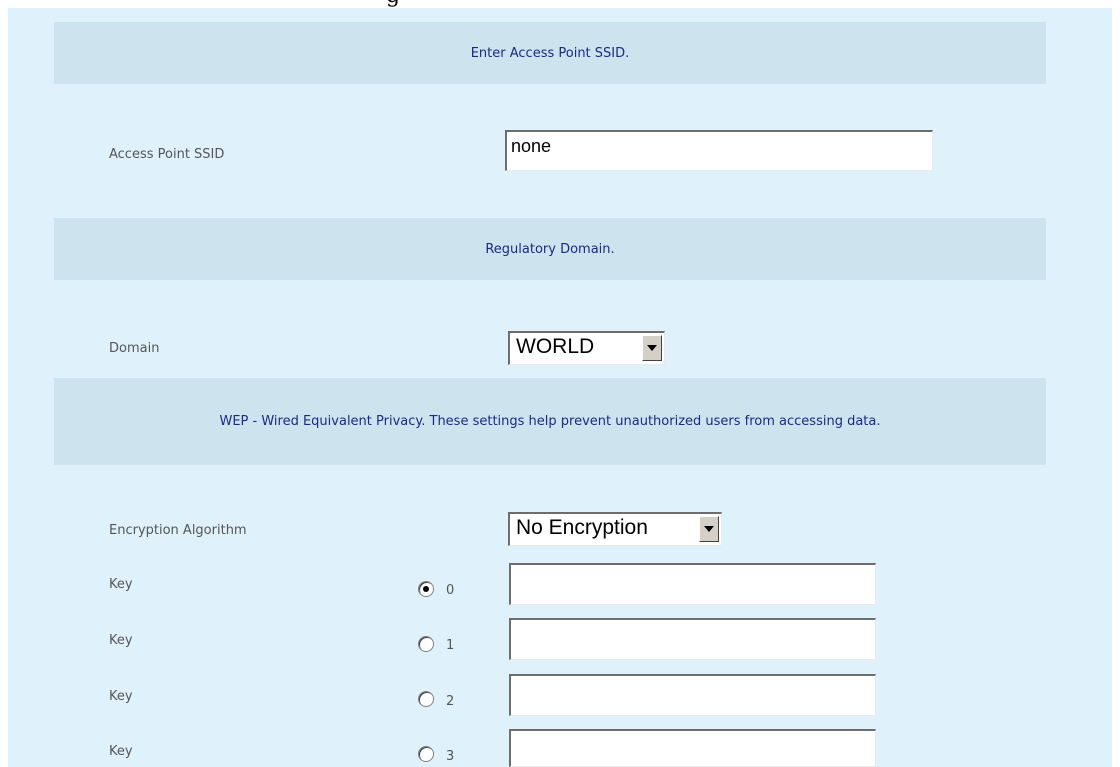 Image resolution: width=1120 pixels, height=767 pixels. I want to click on domain-label: Domain, so click(134, 348).